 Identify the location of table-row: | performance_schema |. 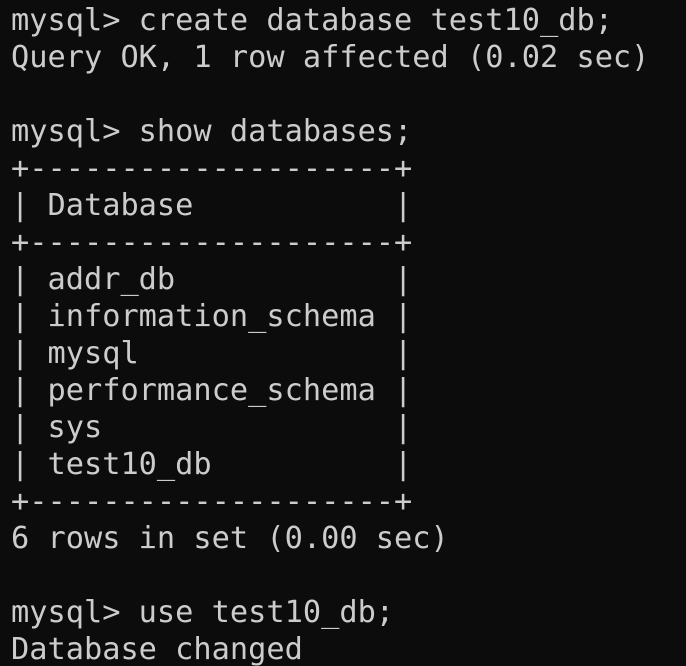
(212, 390).